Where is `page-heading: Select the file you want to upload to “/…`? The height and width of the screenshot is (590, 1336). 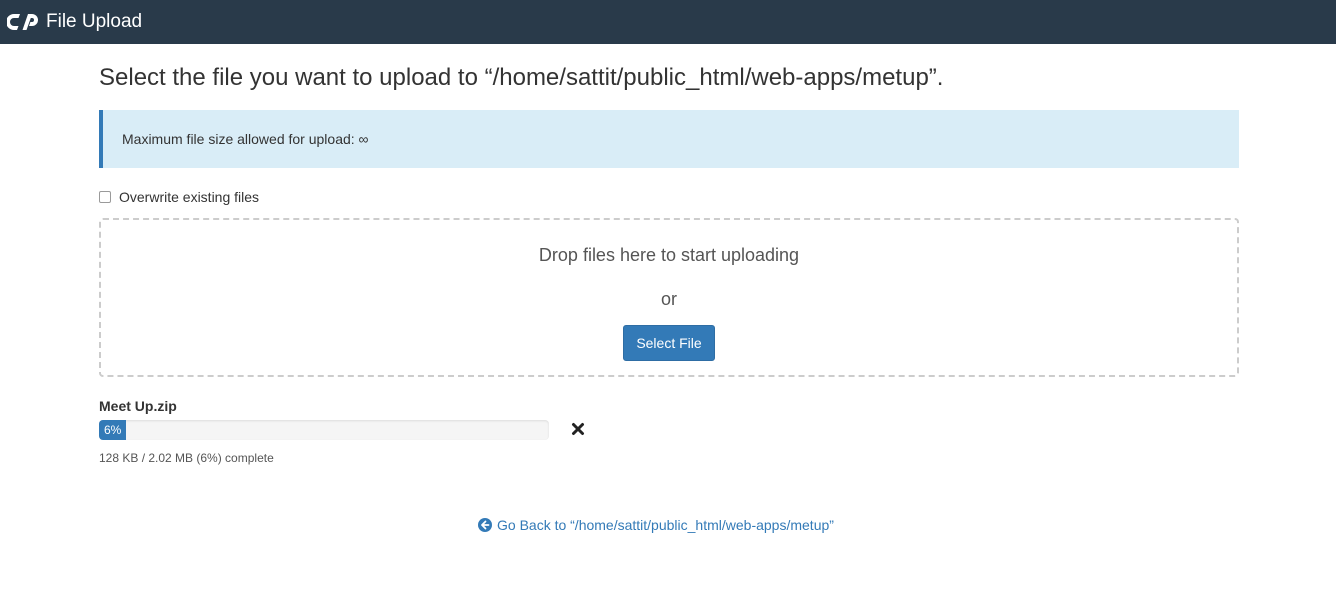
page-heading: Select the file you want to upload to “/… is located at coordinates (521, 77).